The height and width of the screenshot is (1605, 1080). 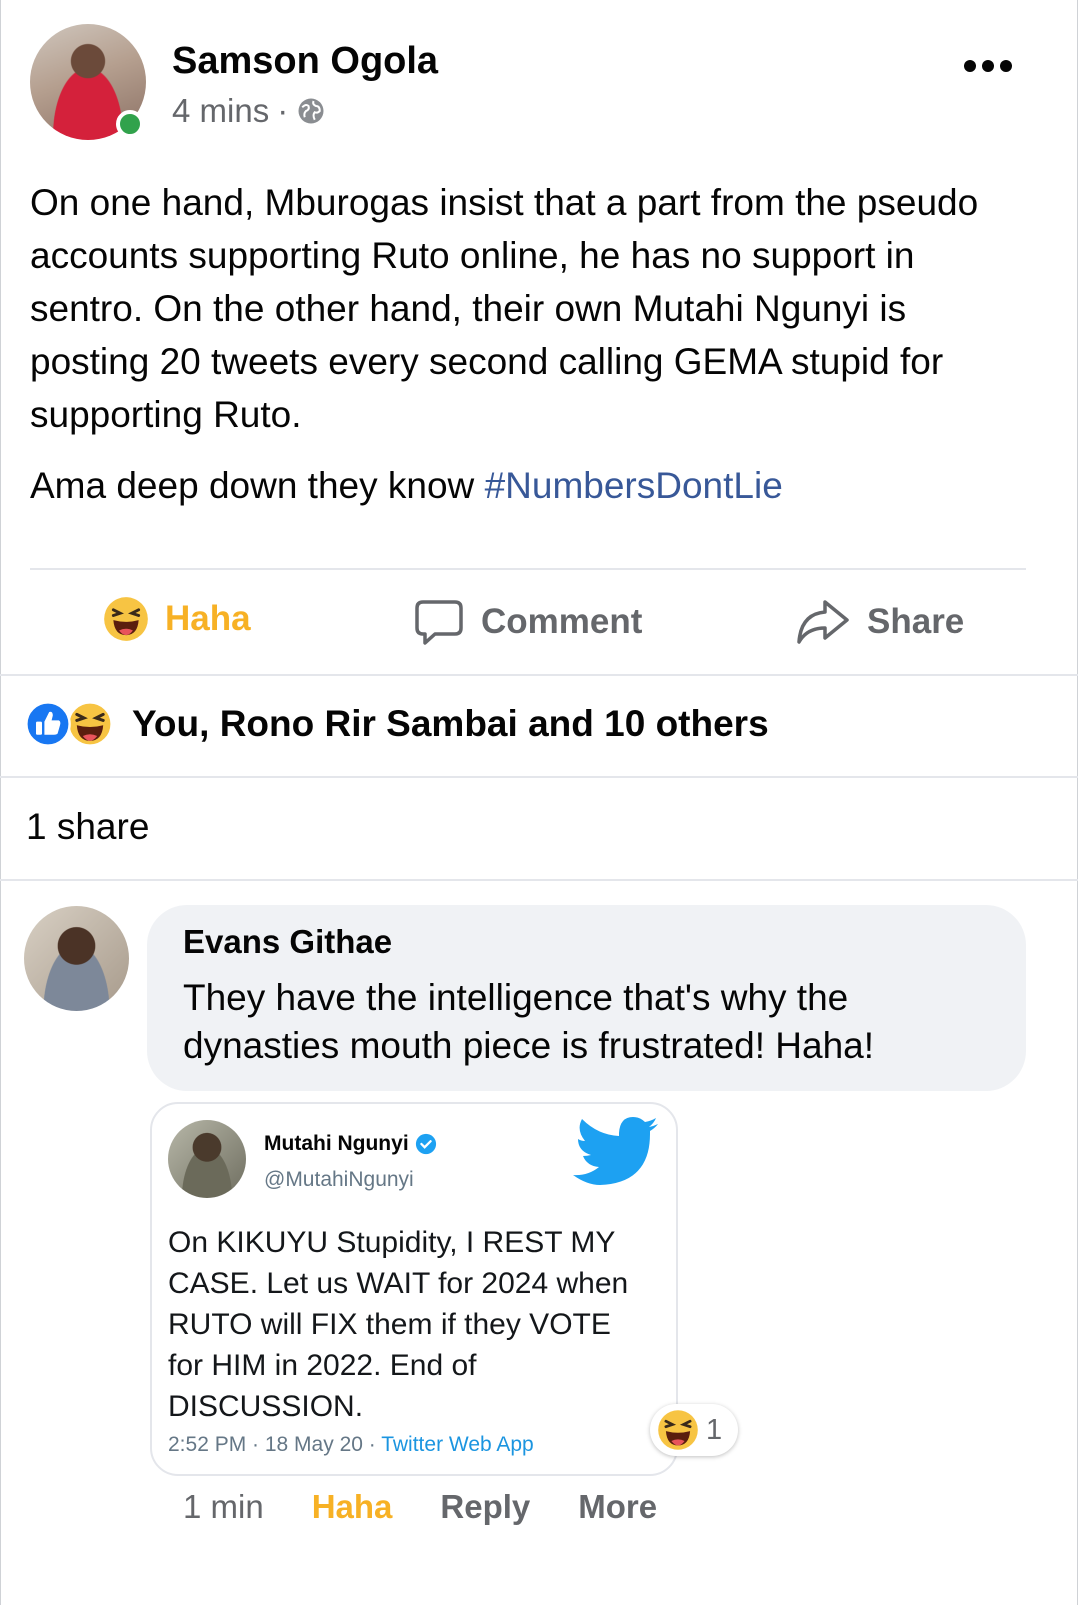 I want to click on haha-label: Haha, so click(x=208, y=618).